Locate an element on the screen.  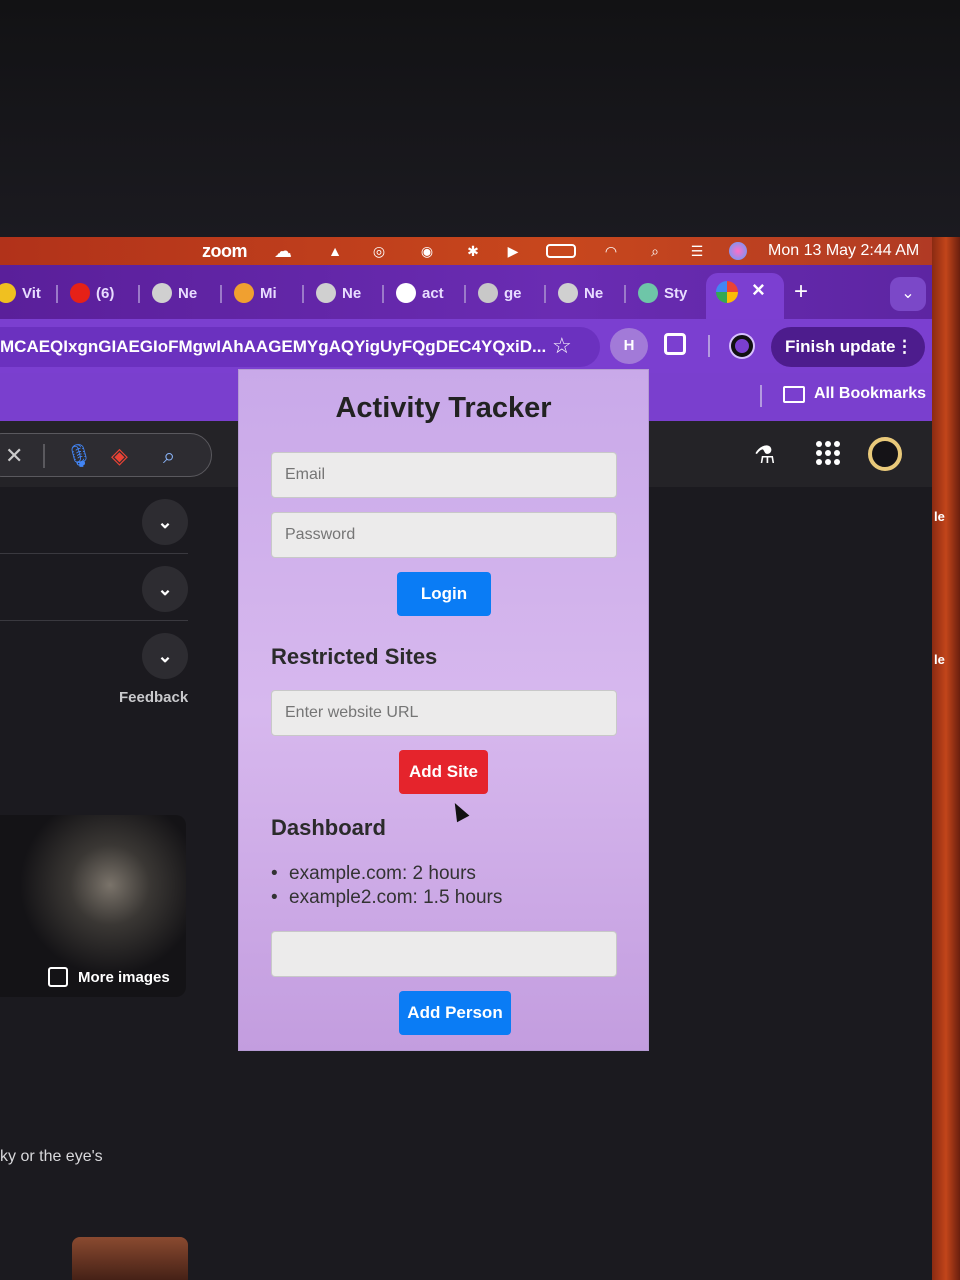
account-avatar is located at coordinates (885, 454).